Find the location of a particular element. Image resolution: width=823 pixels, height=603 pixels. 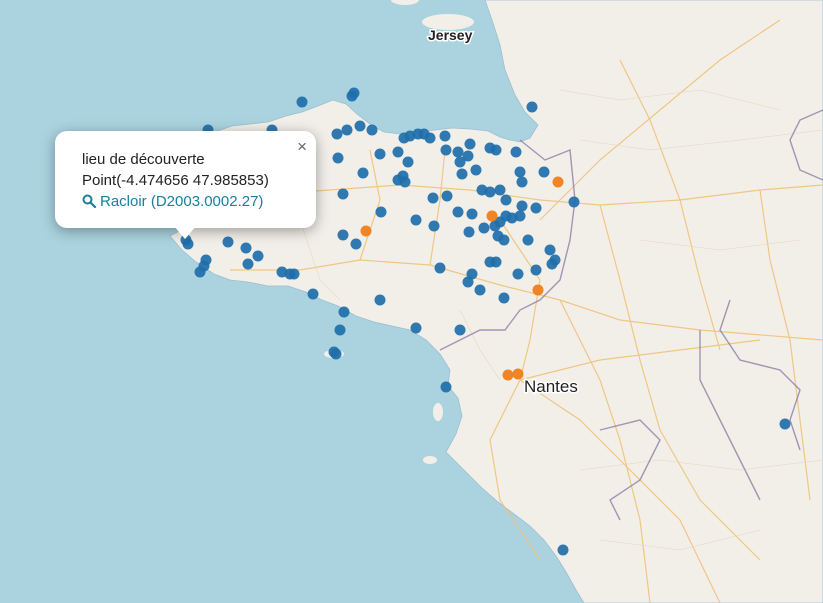

popup-coordinates: Point(-4.474656 47.985853) is located at coordinates (175, 180).